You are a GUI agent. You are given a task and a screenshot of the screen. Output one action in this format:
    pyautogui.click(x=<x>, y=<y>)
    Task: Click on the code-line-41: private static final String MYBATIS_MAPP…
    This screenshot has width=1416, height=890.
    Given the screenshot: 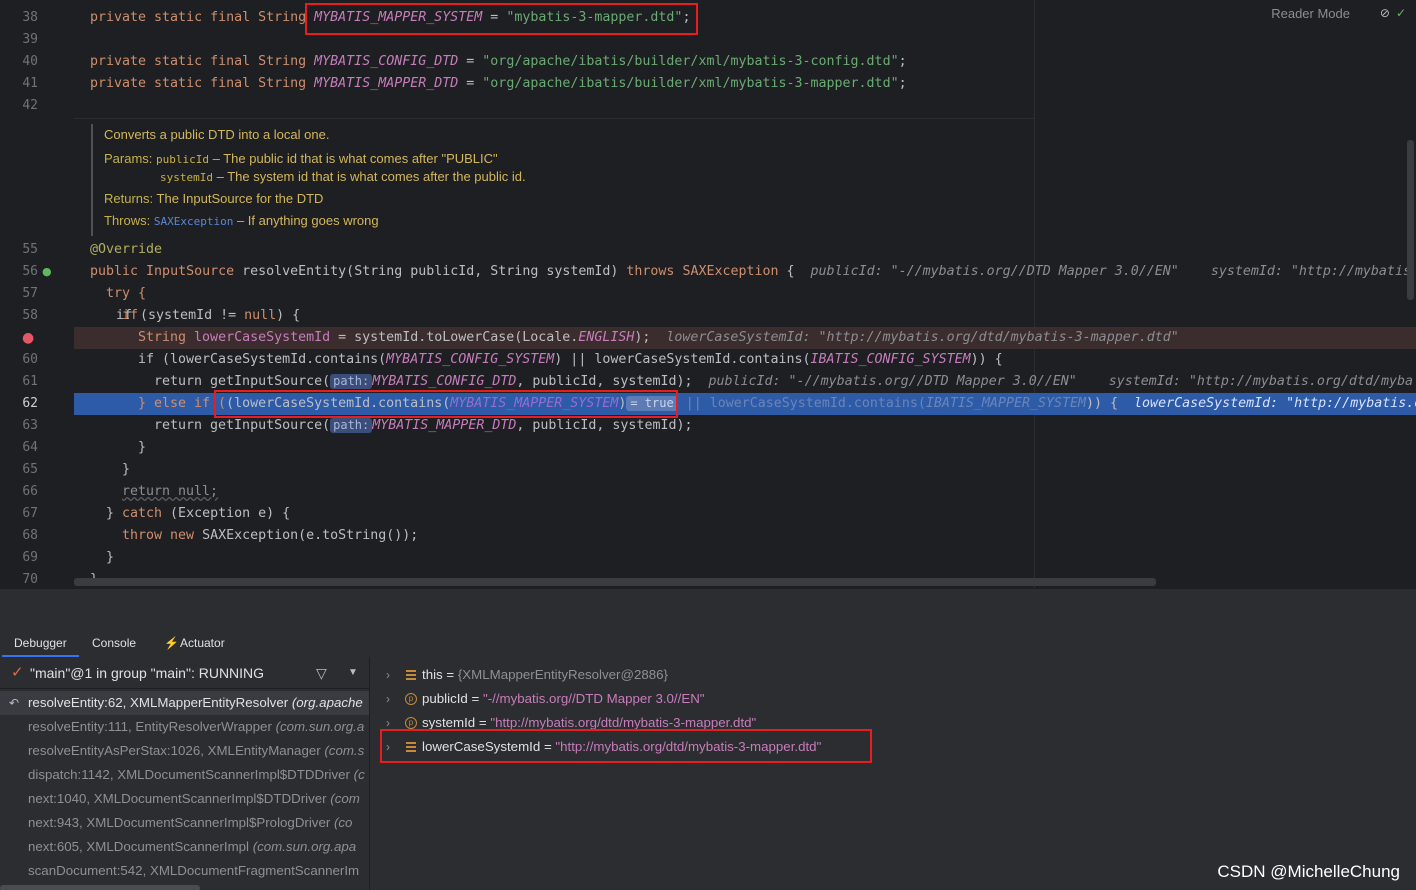 What is the action you would take?
    pyautogui.click(x=745, y=84)
    